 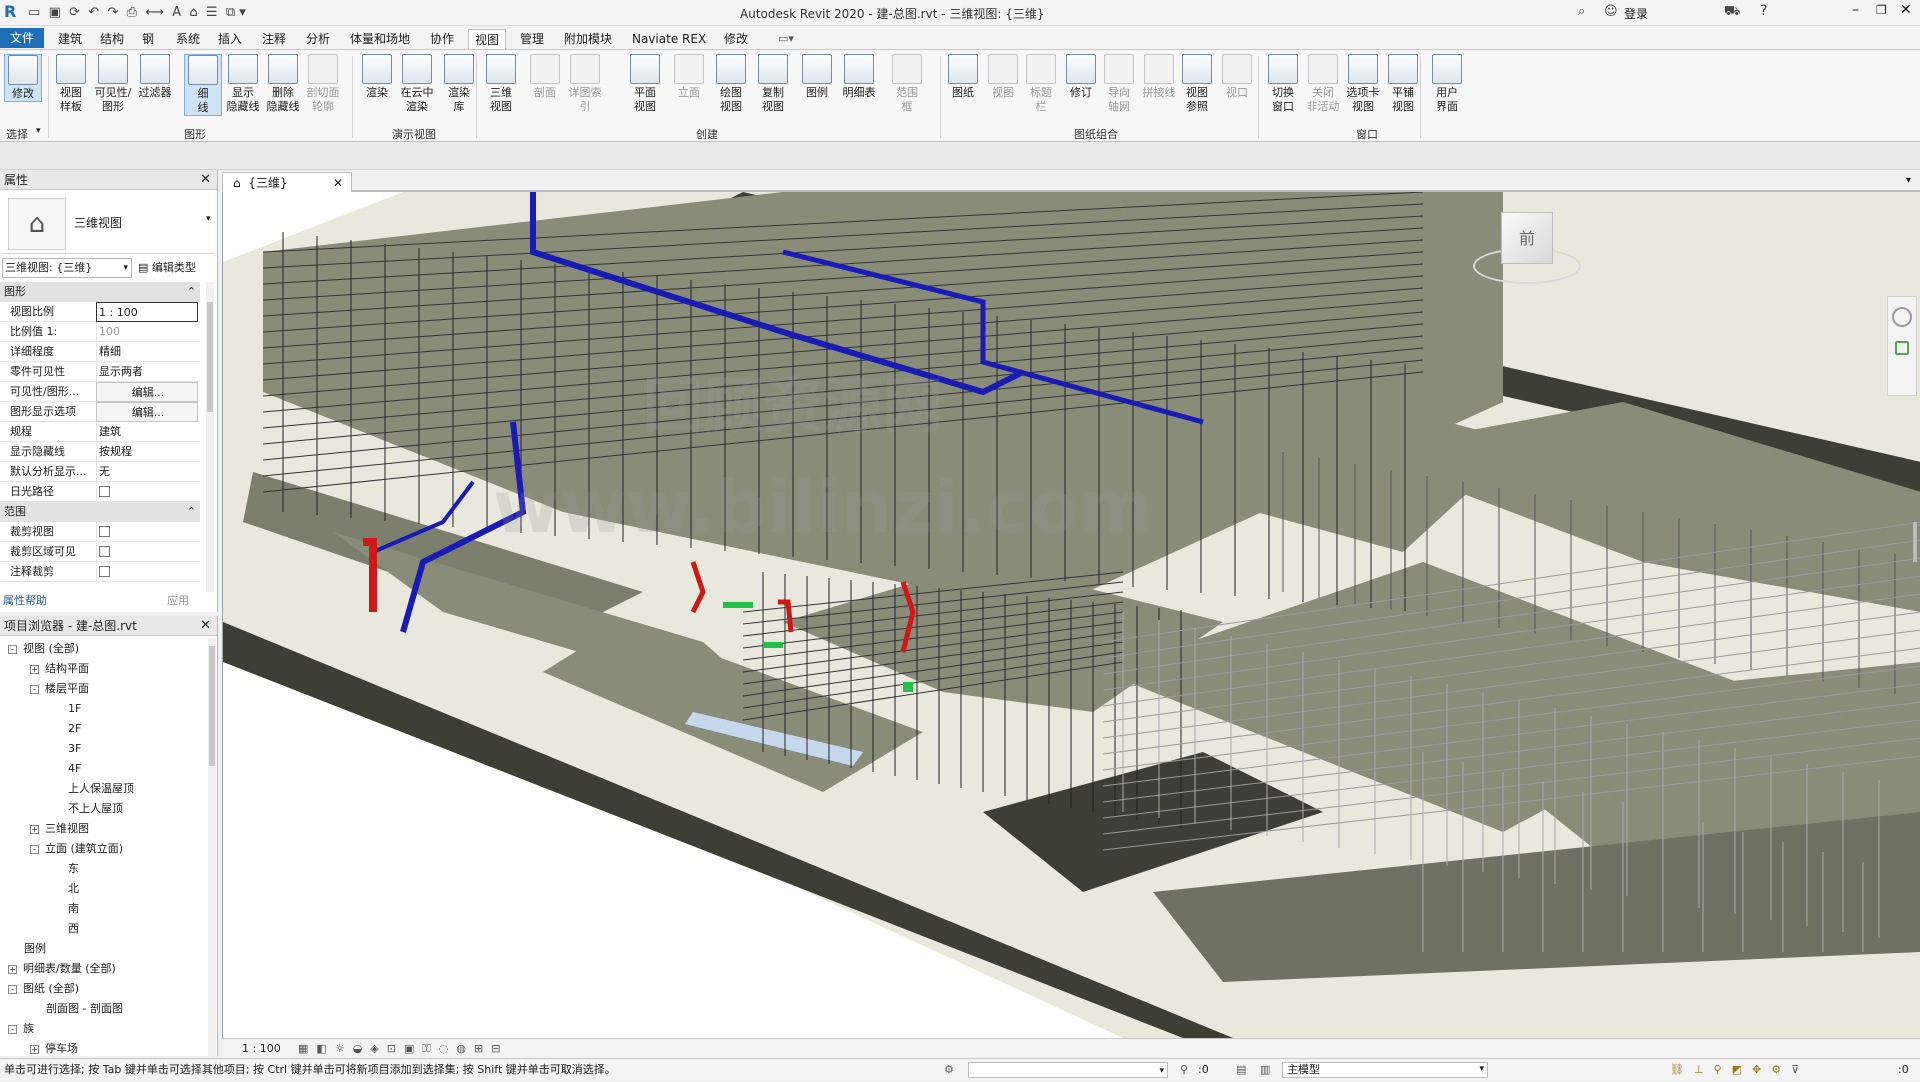 What do you see at coordinates (545, 77) in the screenshot?
I see `ribbon-button-12: 剖面` at bounding box center [545, 77].